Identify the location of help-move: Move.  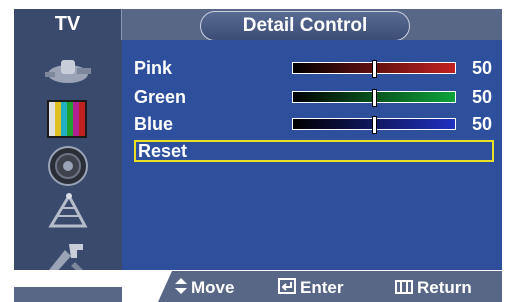
(204, 288).